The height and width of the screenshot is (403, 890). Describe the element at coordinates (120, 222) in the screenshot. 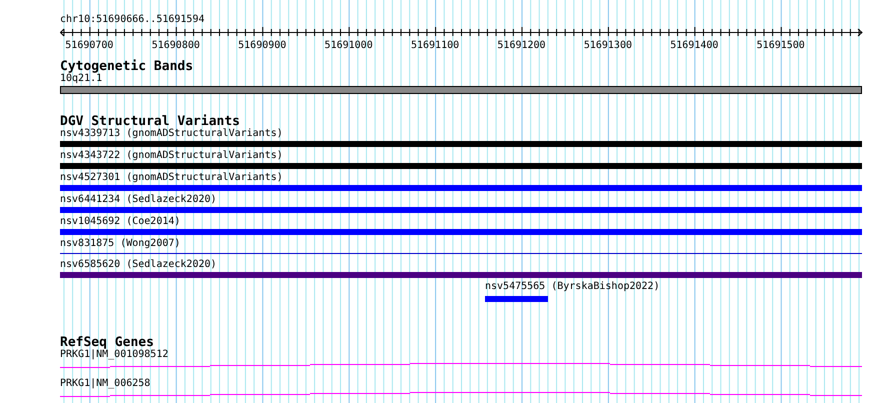

I see `variant-label: nsv1045692 (Coe2014)` at that location.